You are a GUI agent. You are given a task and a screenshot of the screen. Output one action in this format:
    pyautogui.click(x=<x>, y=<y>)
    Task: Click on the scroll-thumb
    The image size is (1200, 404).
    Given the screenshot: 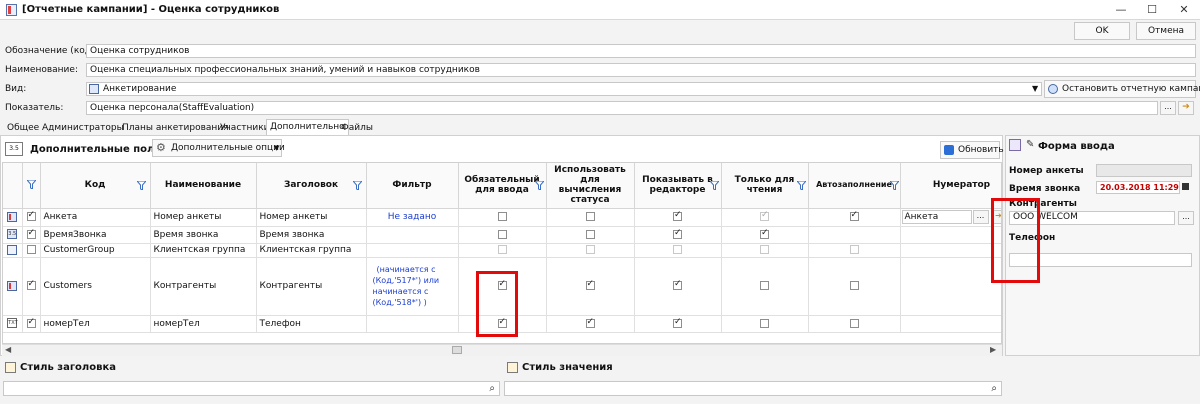 What is the action you would take?
    pyautogui.click(x=457, y=350)
    